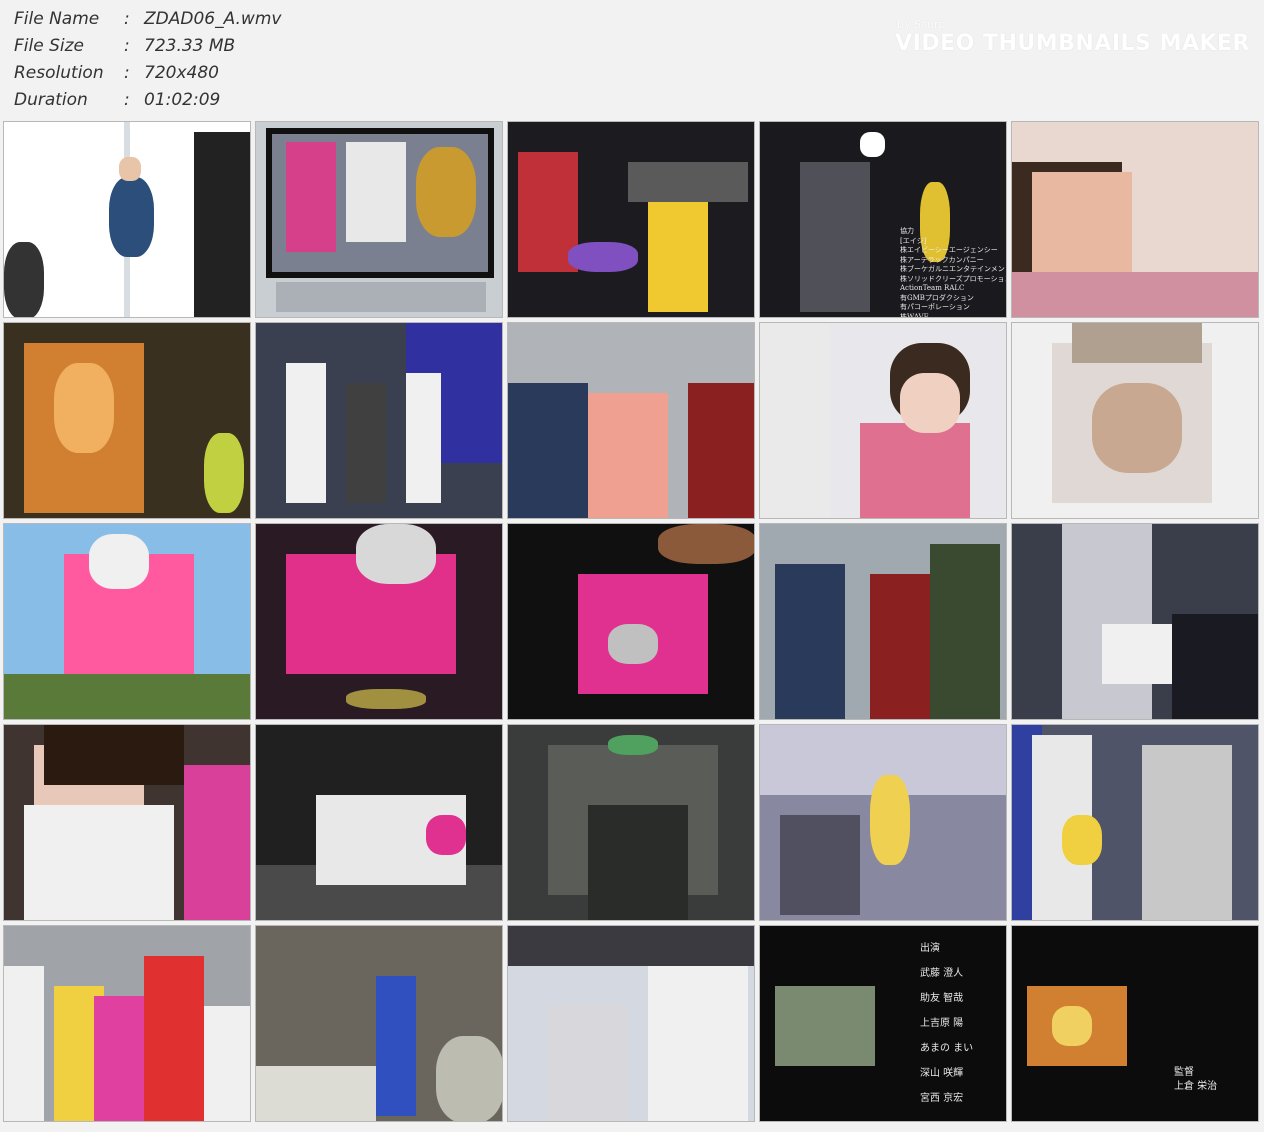  I want to click on video-thumbnail-r5-c2, so click(379, 1023).